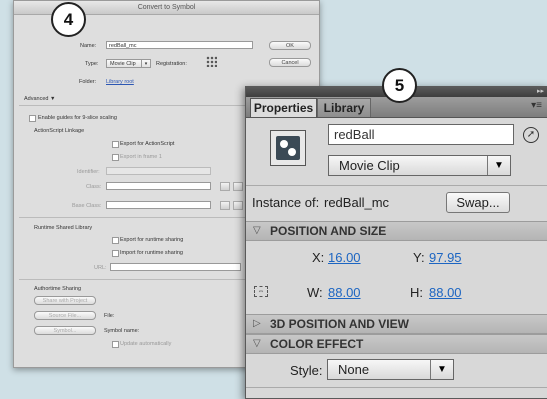 The width and height of the screenshot is (547, 399). Describe the element at coordinates (344, 292) in the screenshot. I see `w-value: 88.00` at that location.